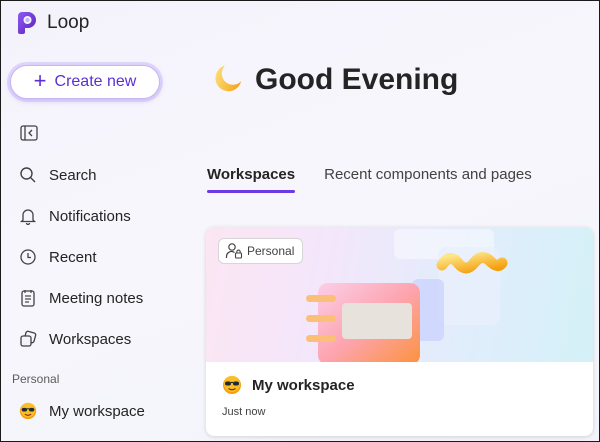  What do you see at coordinates (90, 216) in the screenshot?
I see `sidebar-item-label: Notifications` at bounding box center [90, 216].